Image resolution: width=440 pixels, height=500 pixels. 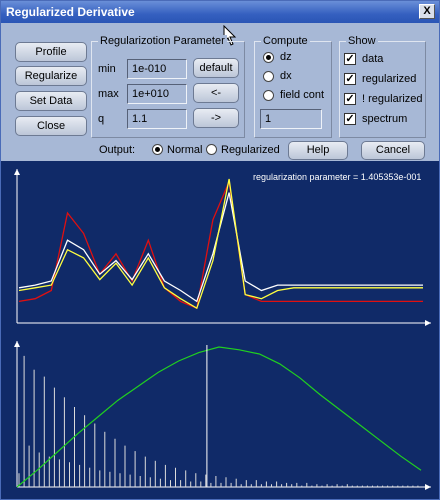 What do you see at coordinates (393, 150) in the screenshot?
I see `cancel-button: Cancel` at bounding box center [393, 150].